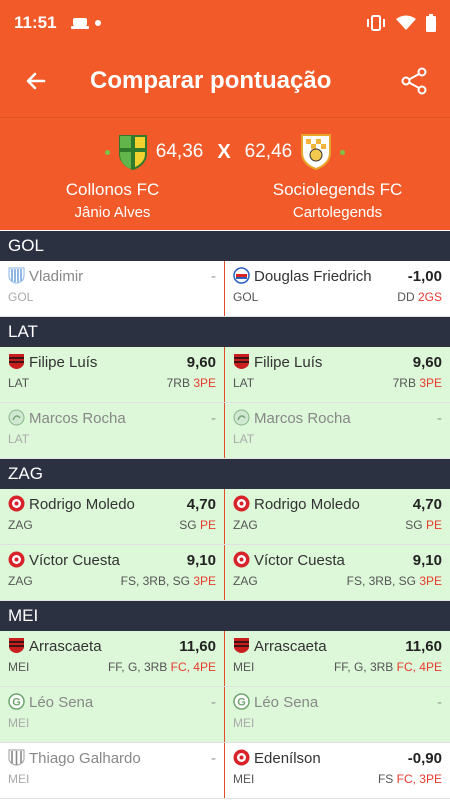 The width and height of the screenshot is (450, 800). What do you see at coordinates (197, 646) in the screenshot?
I see `player-score: 11,60` at bounding box center [197, 646].